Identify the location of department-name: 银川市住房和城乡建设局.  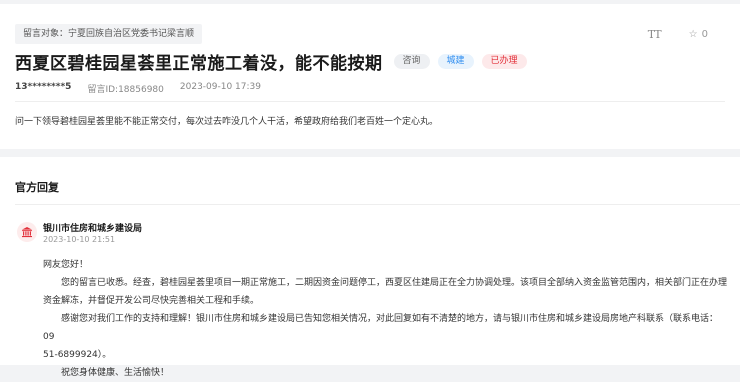
(93, 229).